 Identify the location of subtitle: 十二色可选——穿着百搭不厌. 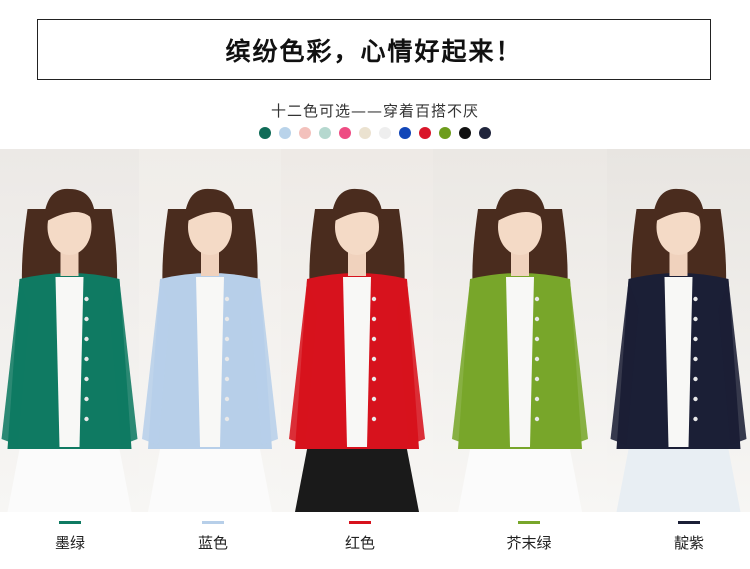
(374, 111).